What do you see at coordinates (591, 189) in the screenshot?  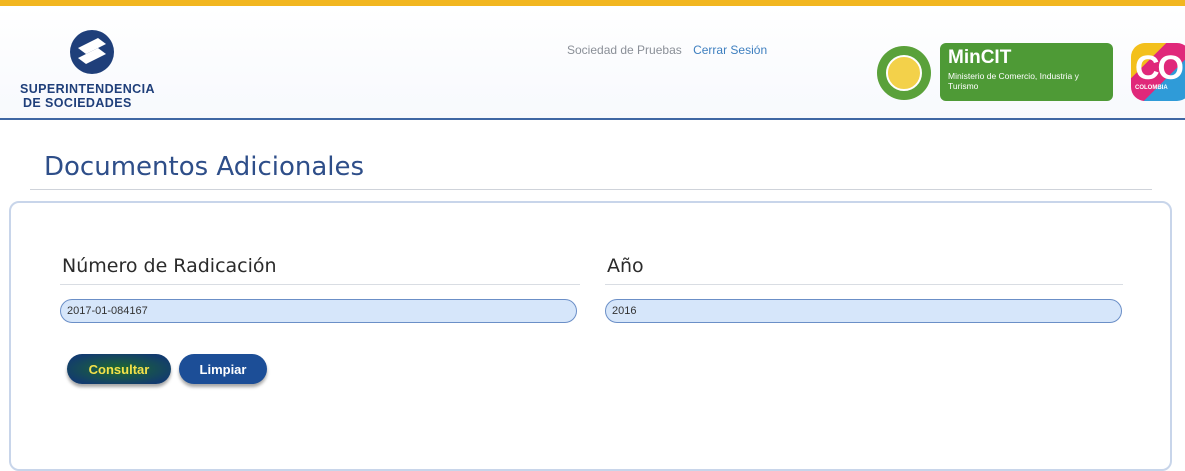 I see `title-divider` at bounding box center [591, 189].